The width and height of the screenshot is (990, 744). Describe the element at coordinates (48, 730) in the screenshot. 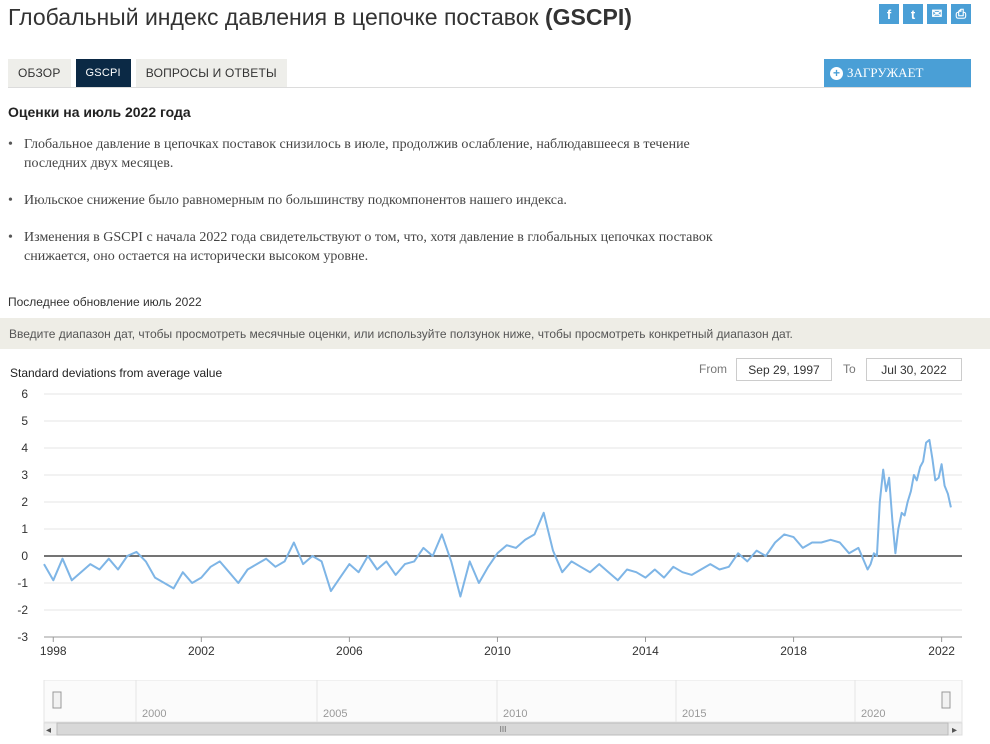

I see `scroll-left-arrow-icon: ◂` at that location.